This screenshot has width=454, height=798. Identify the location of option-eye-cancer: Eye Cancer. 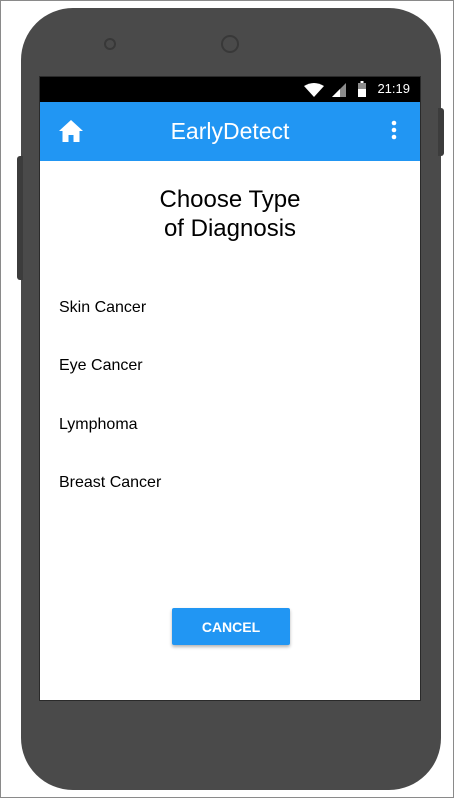
(101, 366).